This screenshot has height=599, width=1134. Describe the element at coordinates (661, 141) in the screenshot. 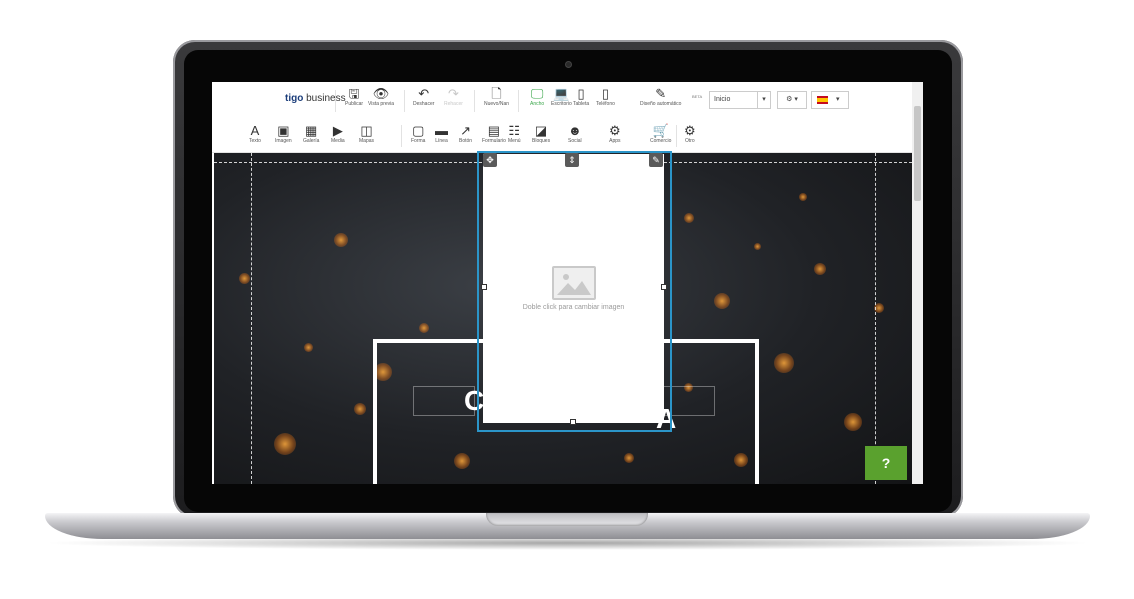

I see `insert-label: Comercio` at that location.